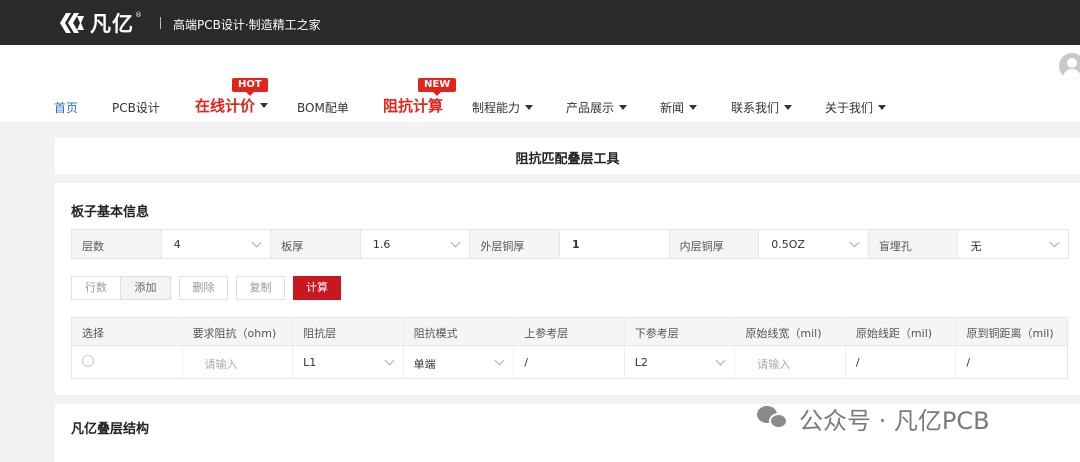 The height and width of the screenshot is (462, 1080). What do you see at coordinates (714, 244) in the screenshot?
I see `inner-copper-label: 内层铜厚` at bounding box center [714, 244].